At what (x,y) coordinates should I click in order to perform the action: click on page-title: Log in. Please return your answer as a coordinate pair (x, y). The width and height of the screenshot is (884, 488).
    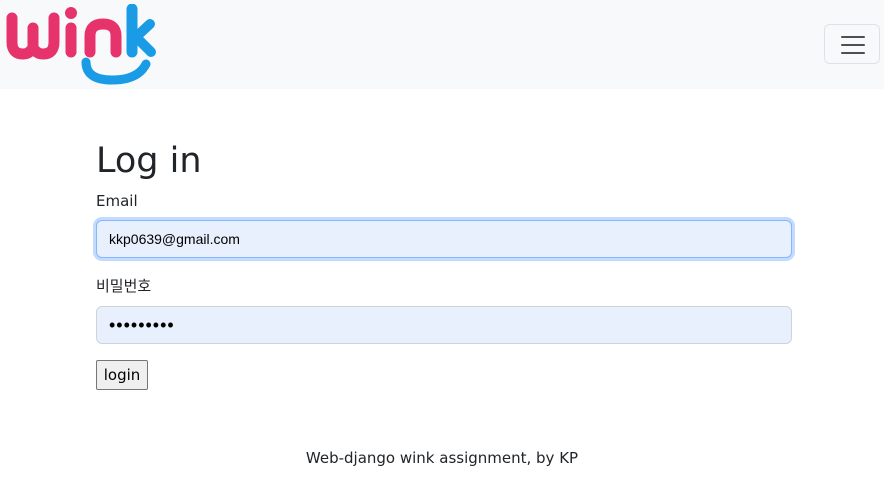
    Looking at the image, I should click on (149, 161).